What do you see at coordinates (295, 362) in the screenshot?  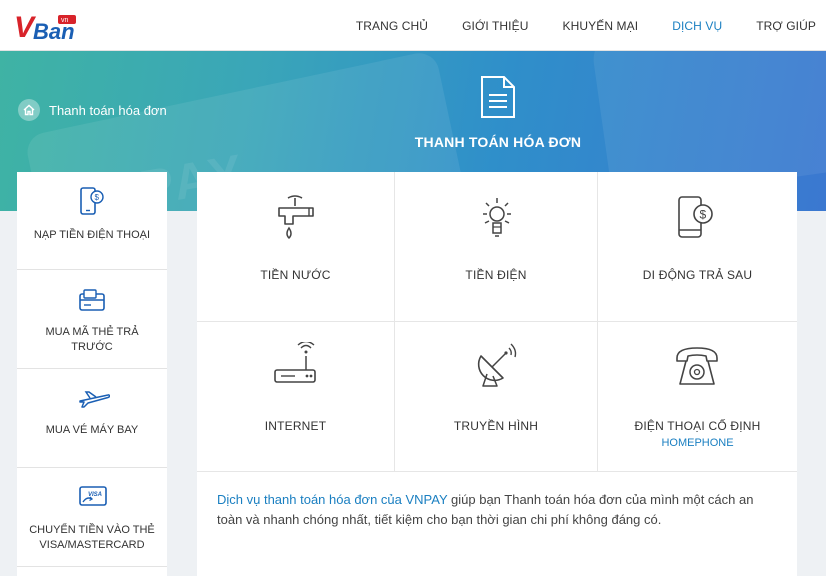 I see `router-icon` at bounding box center [295, 362].